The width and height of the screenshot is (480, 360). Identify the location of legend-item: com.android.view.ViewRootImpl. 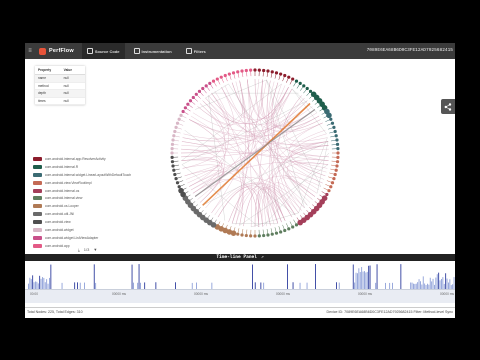
(82, 183).